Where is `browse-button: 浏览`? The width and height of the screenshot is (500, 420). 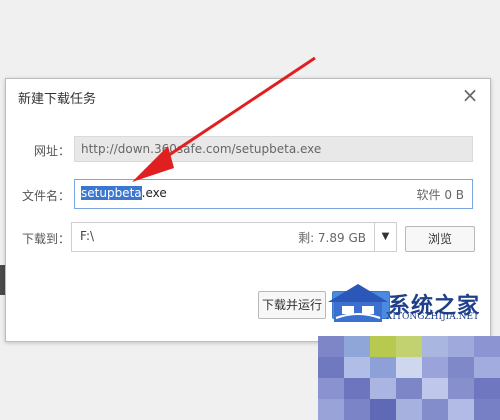
browse-button: 浏览 is located at coordinates (440, 239).